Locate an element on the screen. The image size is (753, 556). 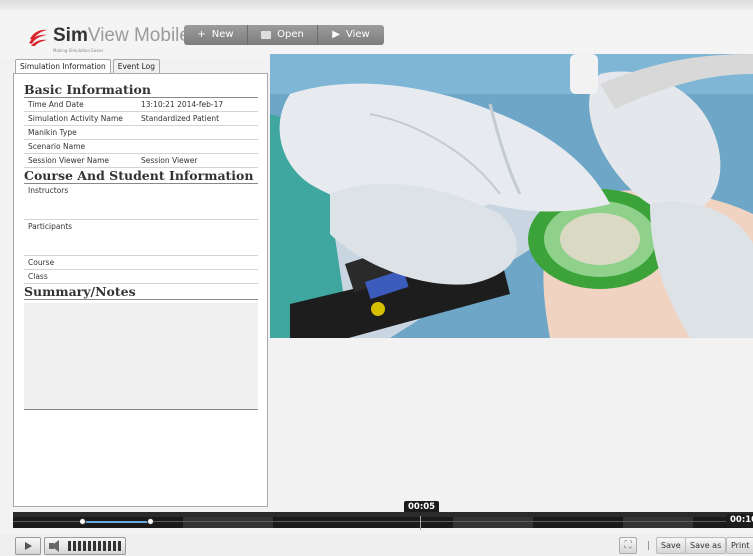
logo-product: View Mobile is located at coordinates (138, 35).